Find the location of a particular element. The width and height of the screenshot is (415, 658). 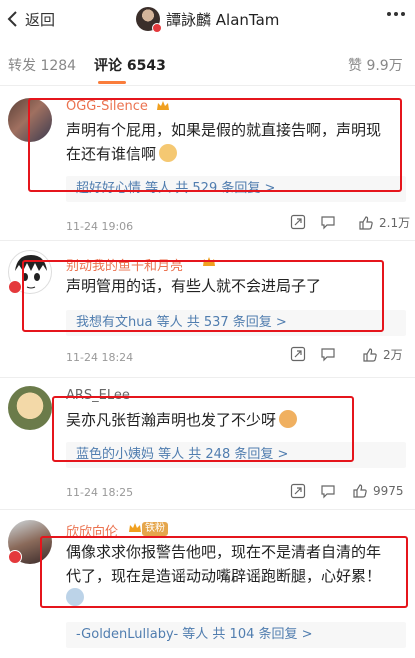

tab-bar: 转发 1284 评论 6543 赞 9.9万 is located at coordinates (207, 65).